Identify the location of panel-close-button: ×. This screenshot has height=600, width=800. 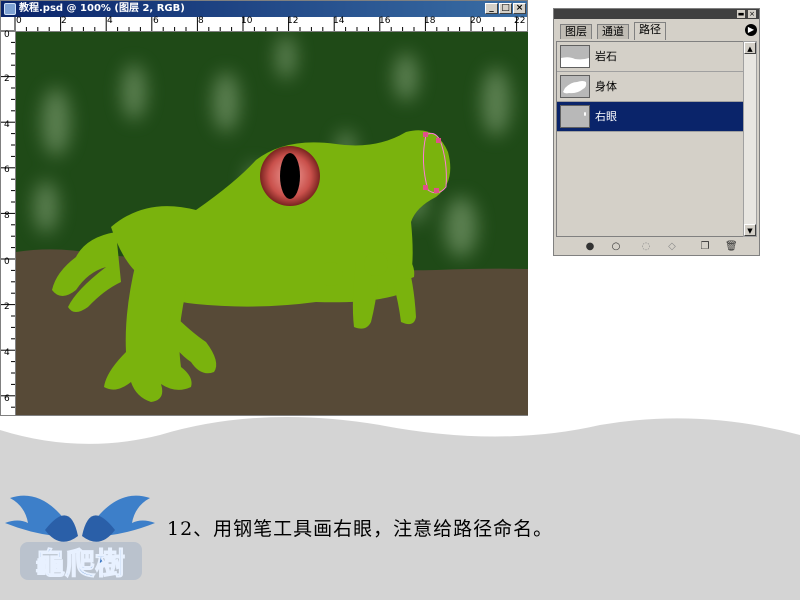
(752, 14).